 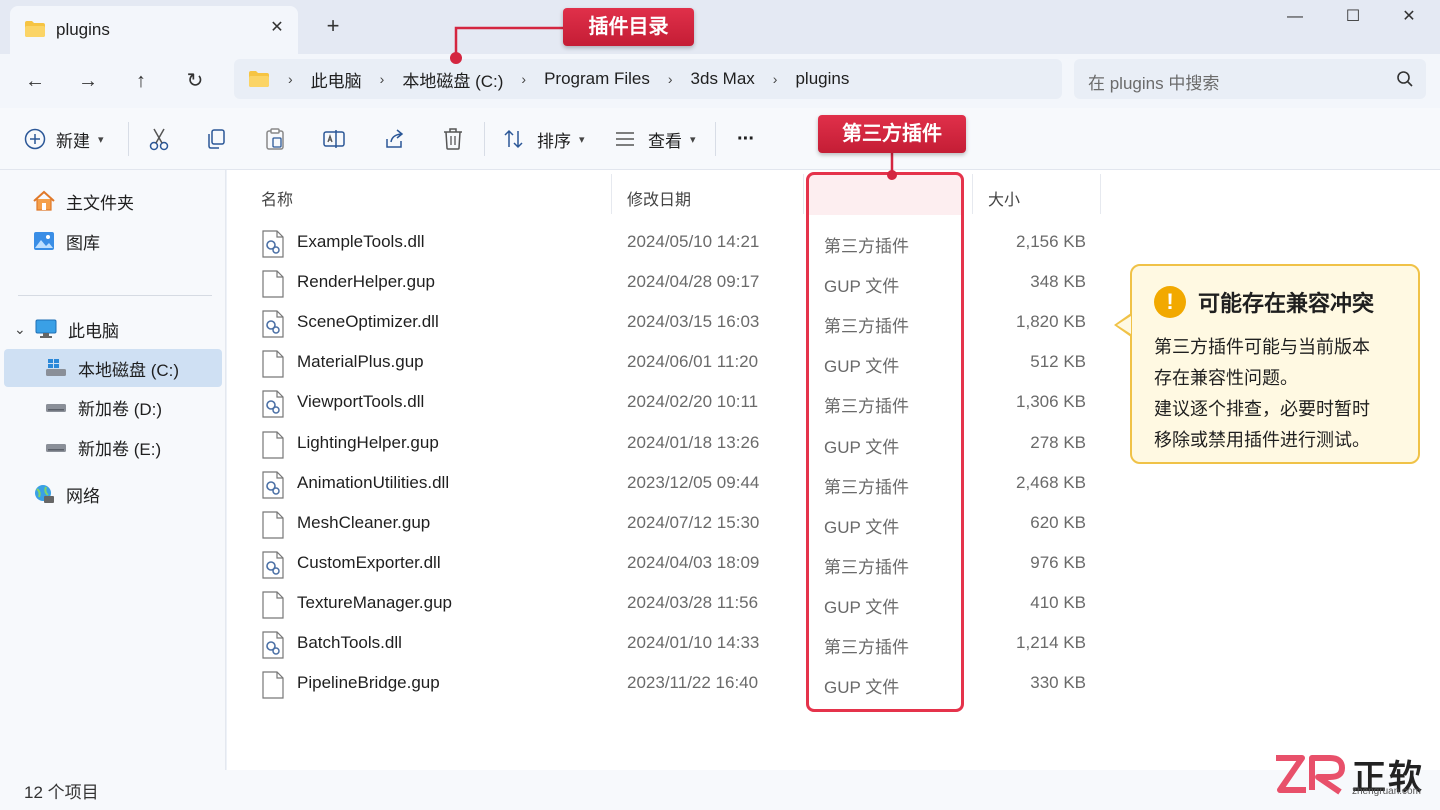 I want to click on network-icon, so click(x=44, y=494).